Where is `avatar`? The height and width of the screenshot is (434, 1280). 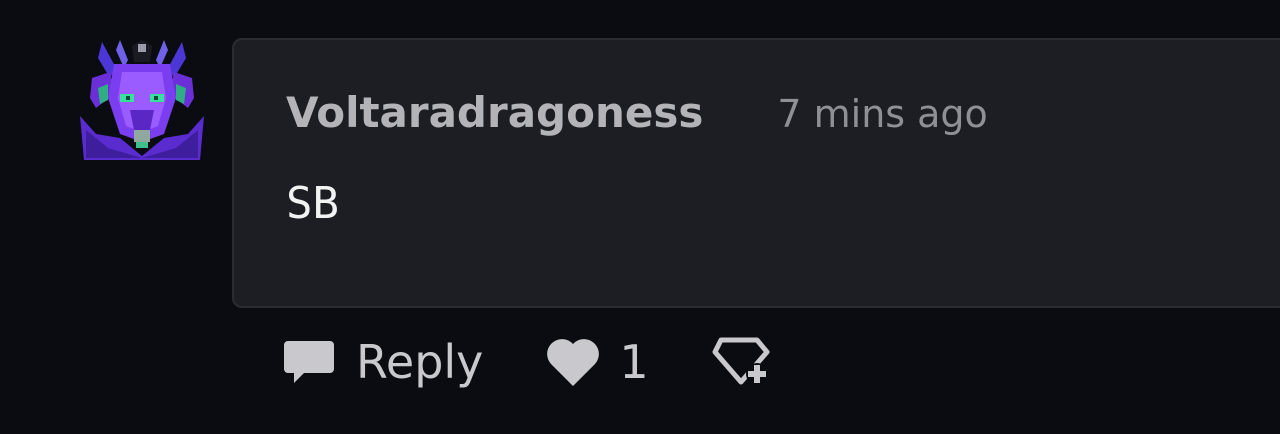
avatar is located at coordinates (142, 100).